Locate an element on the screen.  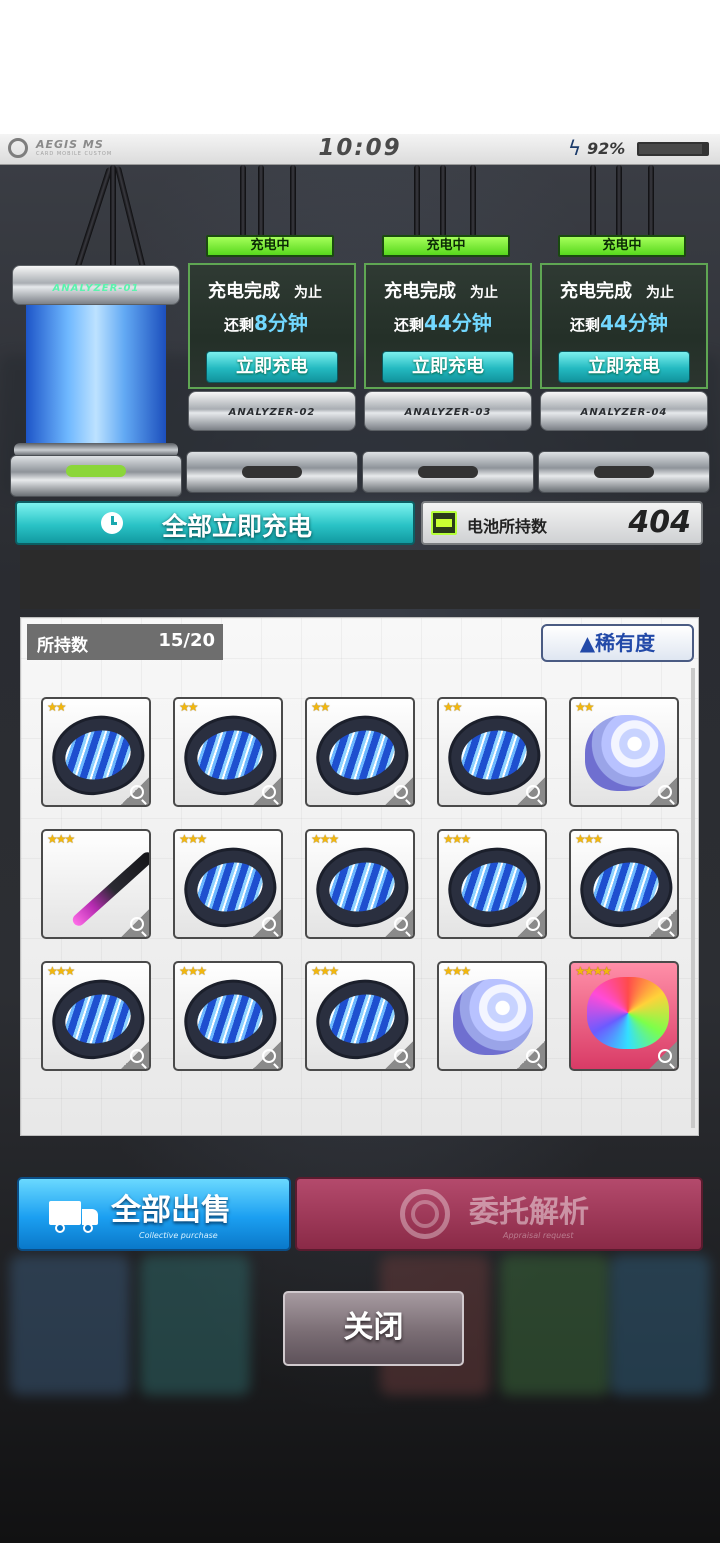
rarity-stars: ★★★★ is located at coordinates (593, 971).